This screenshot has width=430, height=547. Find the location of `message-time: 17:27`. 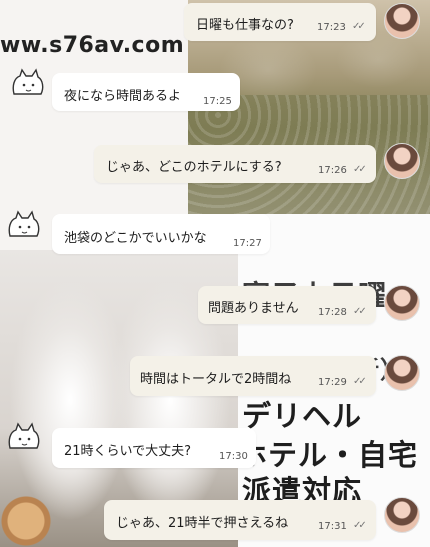

message-time: 17:27 is located at coordinates (247, 243).